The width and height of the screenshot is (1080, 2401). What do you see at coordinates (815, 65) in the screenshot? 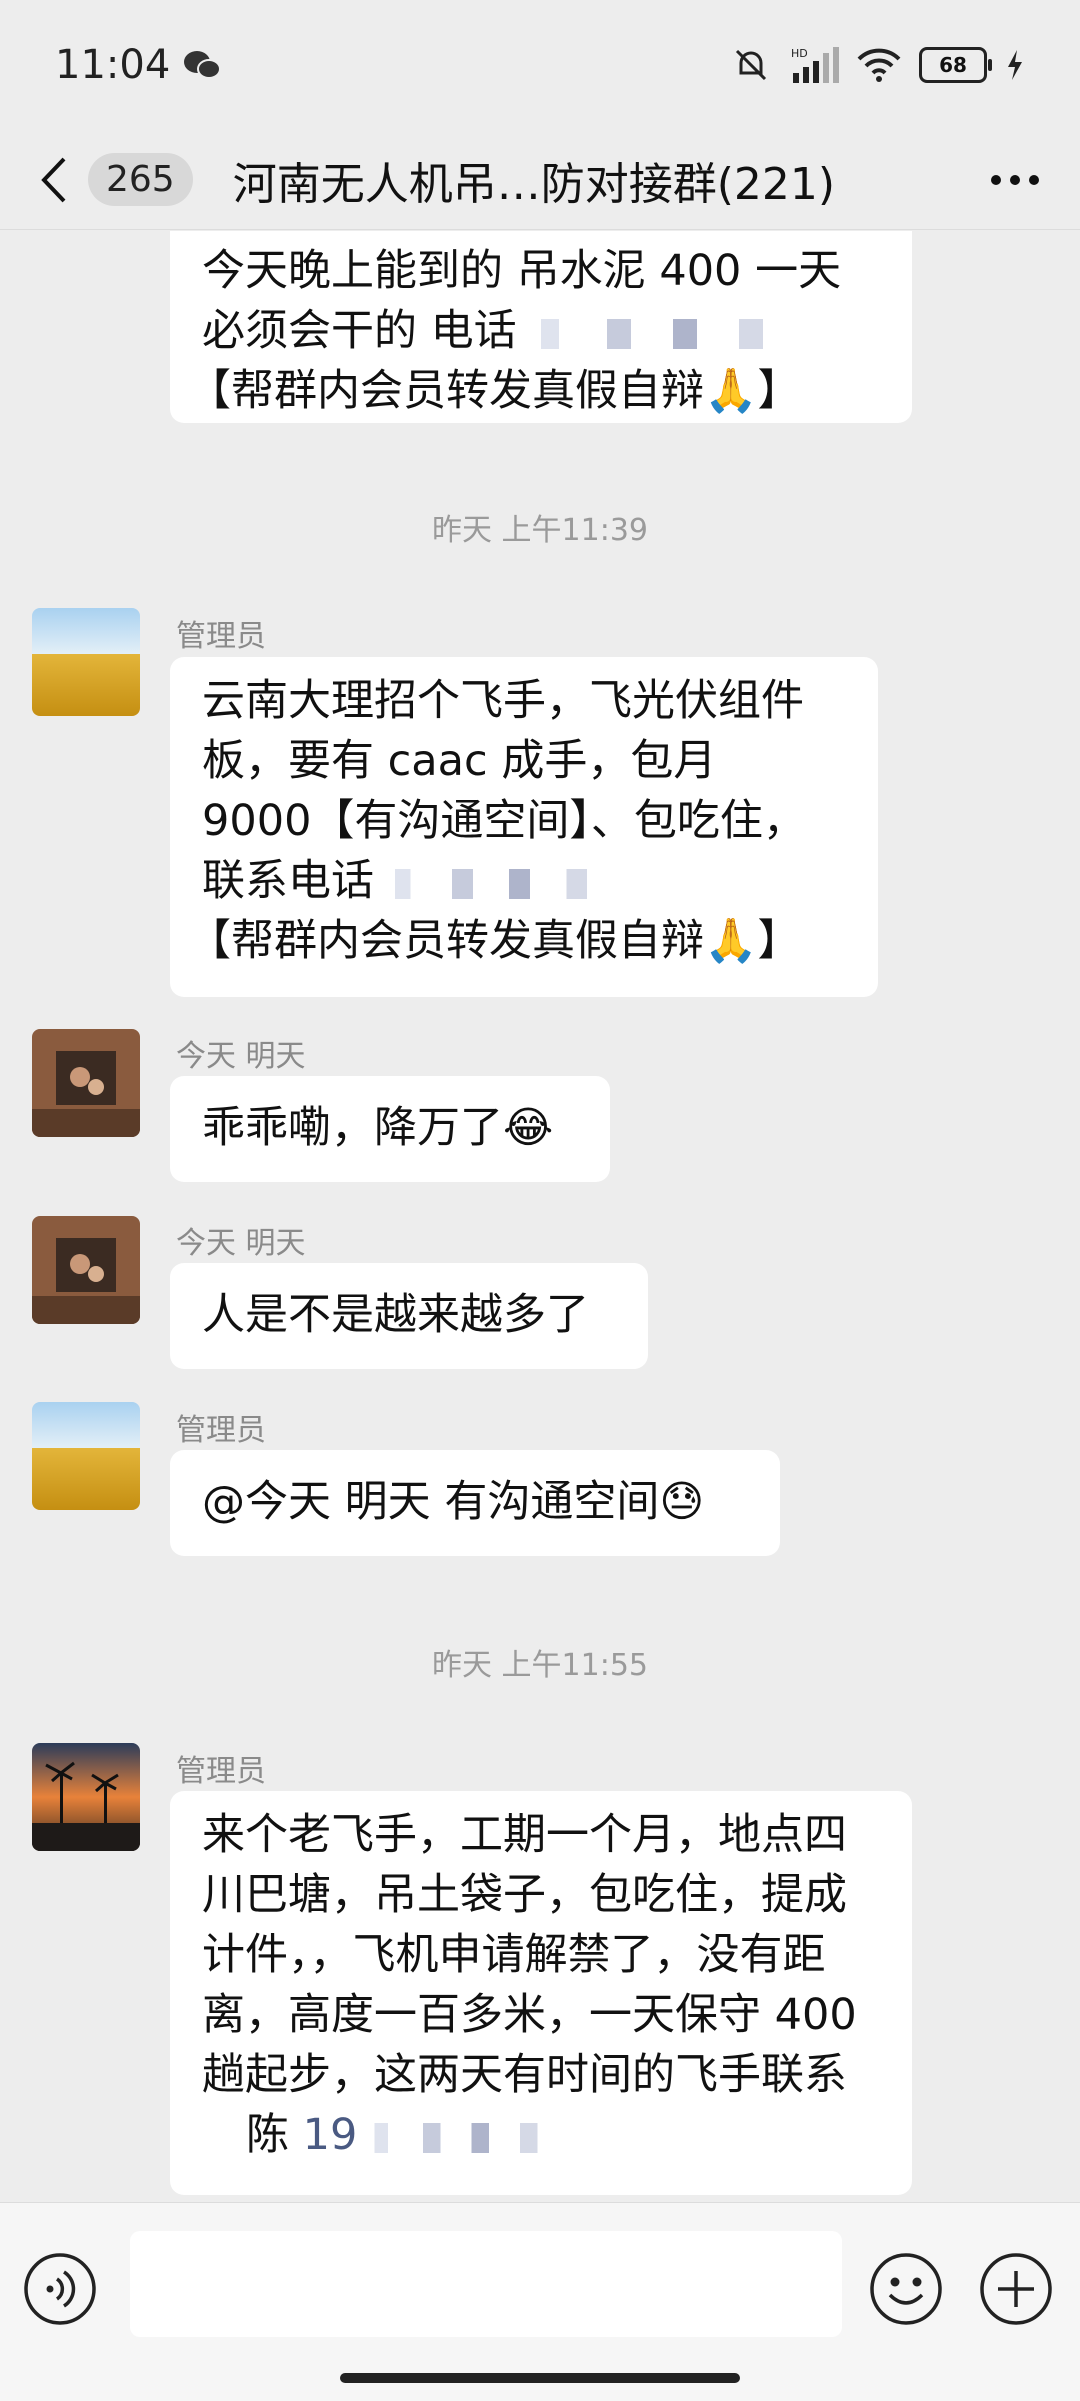
I see `signal-icon: HD` at bounding box center [815, 65].